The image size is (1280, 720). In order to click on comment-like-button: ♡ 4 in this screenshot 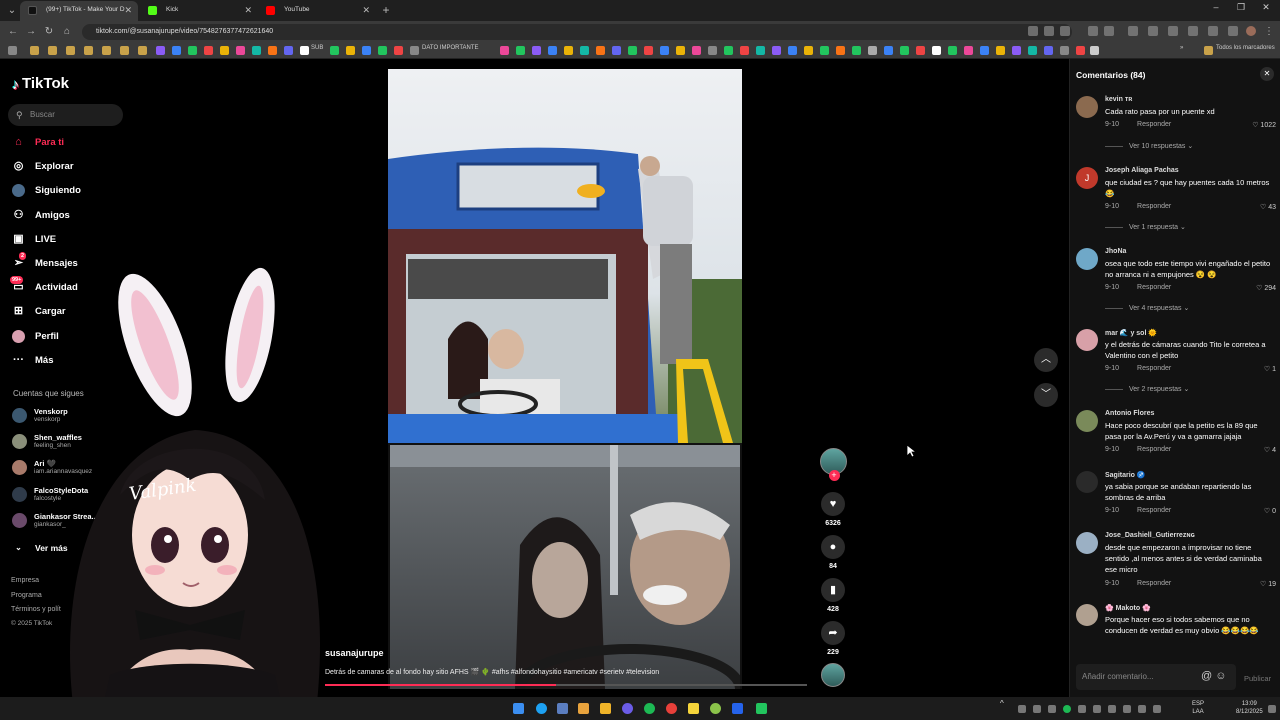, I will do `click(1270, 450)`.